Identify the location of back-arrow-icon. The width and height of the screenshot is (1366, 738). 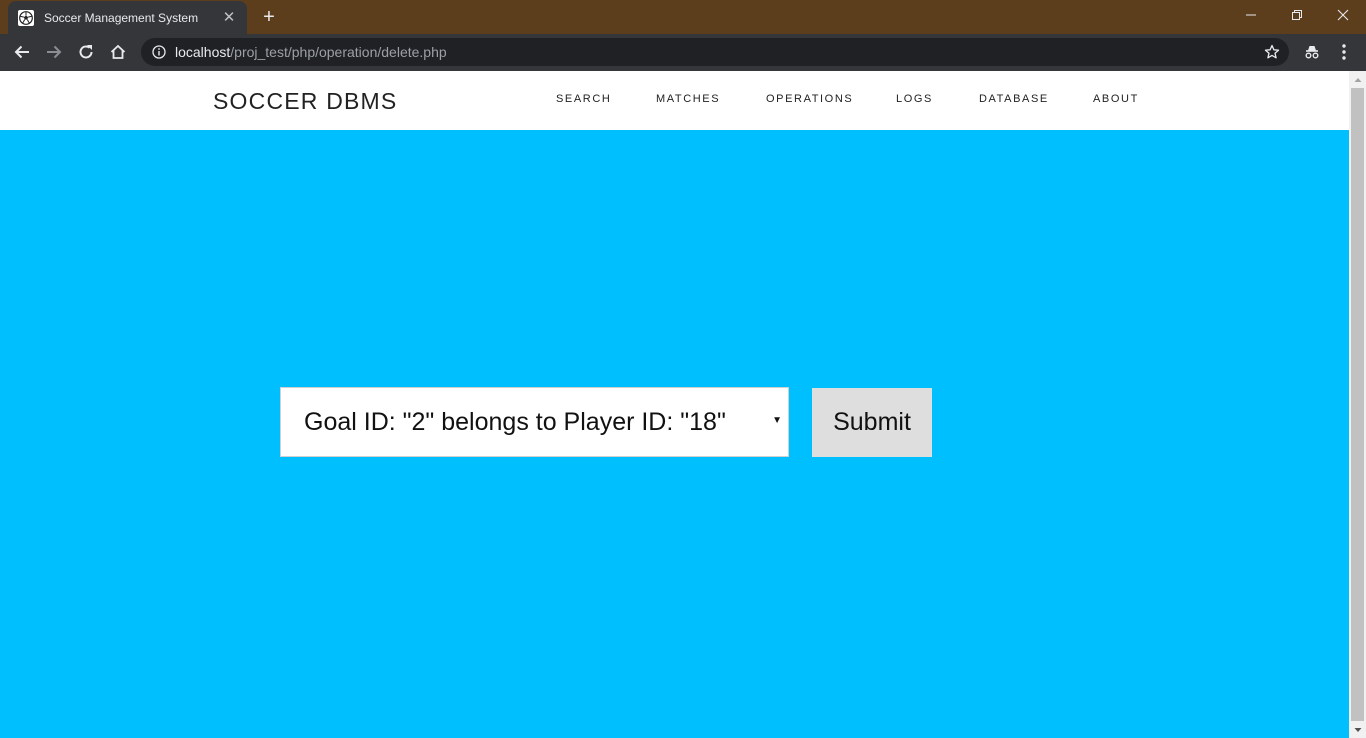
(22, 52).